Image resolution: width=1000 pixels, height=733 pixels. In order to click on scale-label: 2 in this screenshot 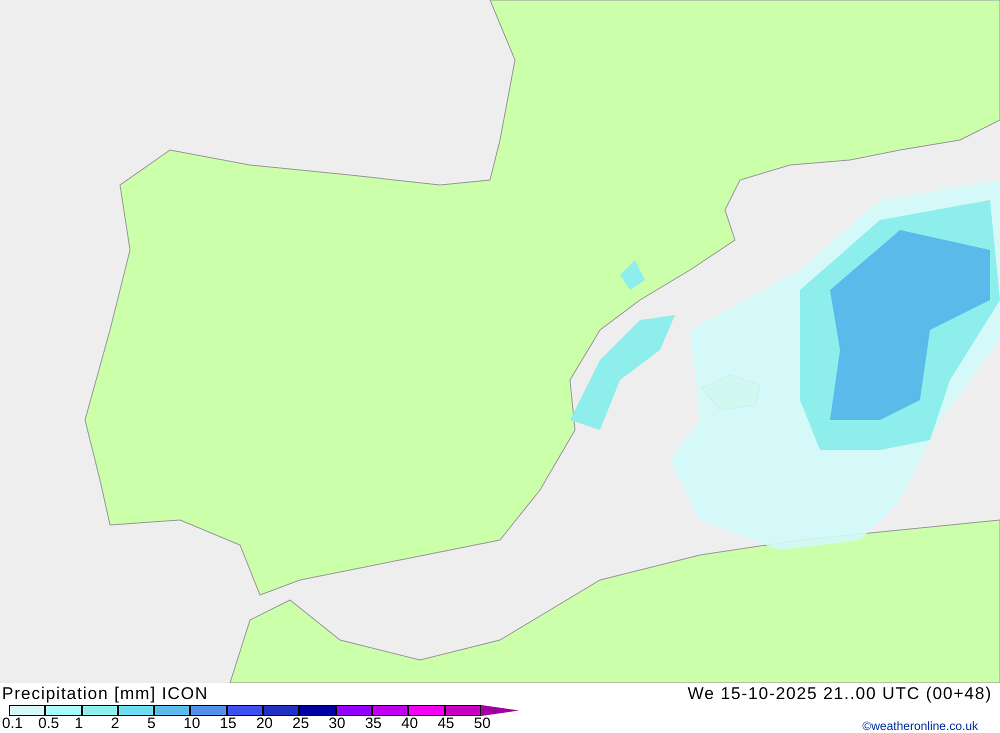, I will do `click(115, 724)`.